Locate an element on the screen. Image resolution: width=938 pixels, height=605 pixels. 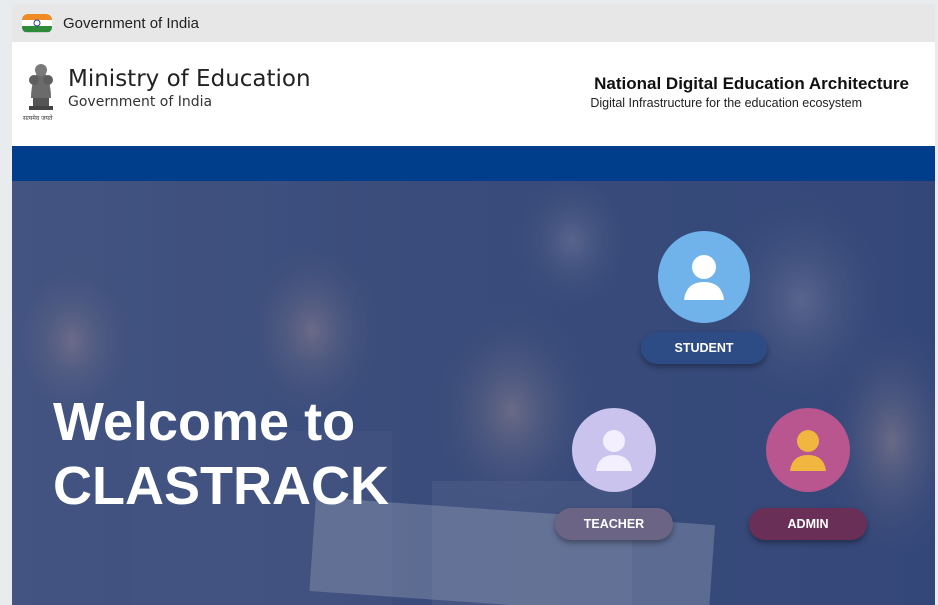
teacher-avatar-circle is located at coordinates (614, 450).